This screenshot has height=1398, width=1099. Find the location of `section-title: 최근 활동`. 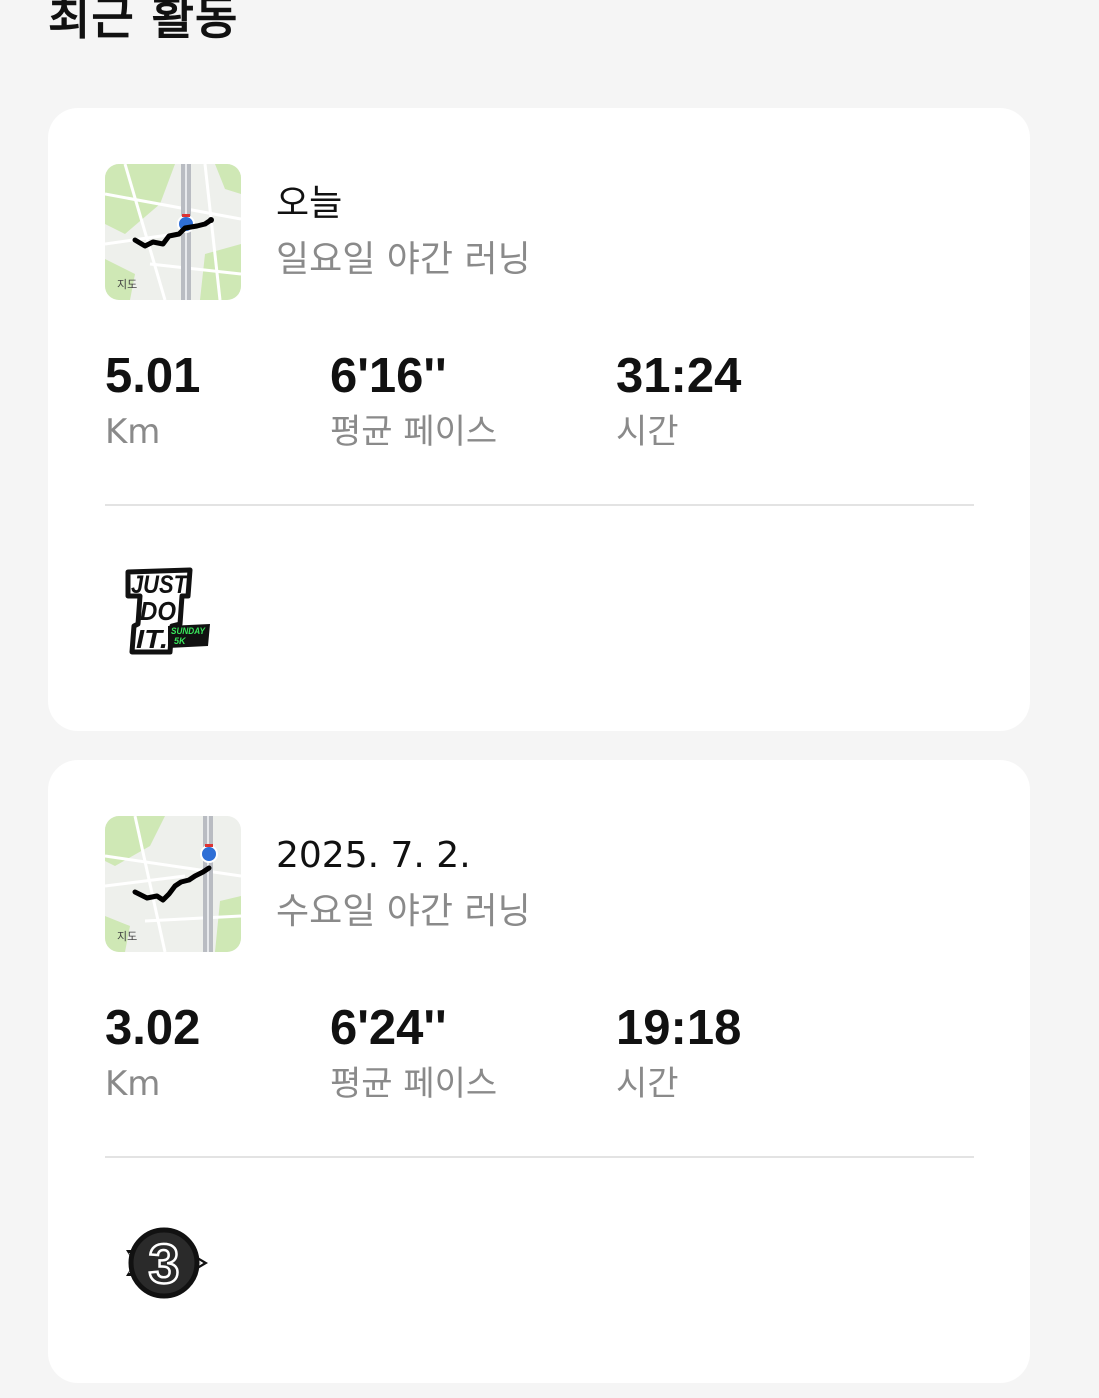

section-title: 최근 활동 is located at coordinates (143, 22).